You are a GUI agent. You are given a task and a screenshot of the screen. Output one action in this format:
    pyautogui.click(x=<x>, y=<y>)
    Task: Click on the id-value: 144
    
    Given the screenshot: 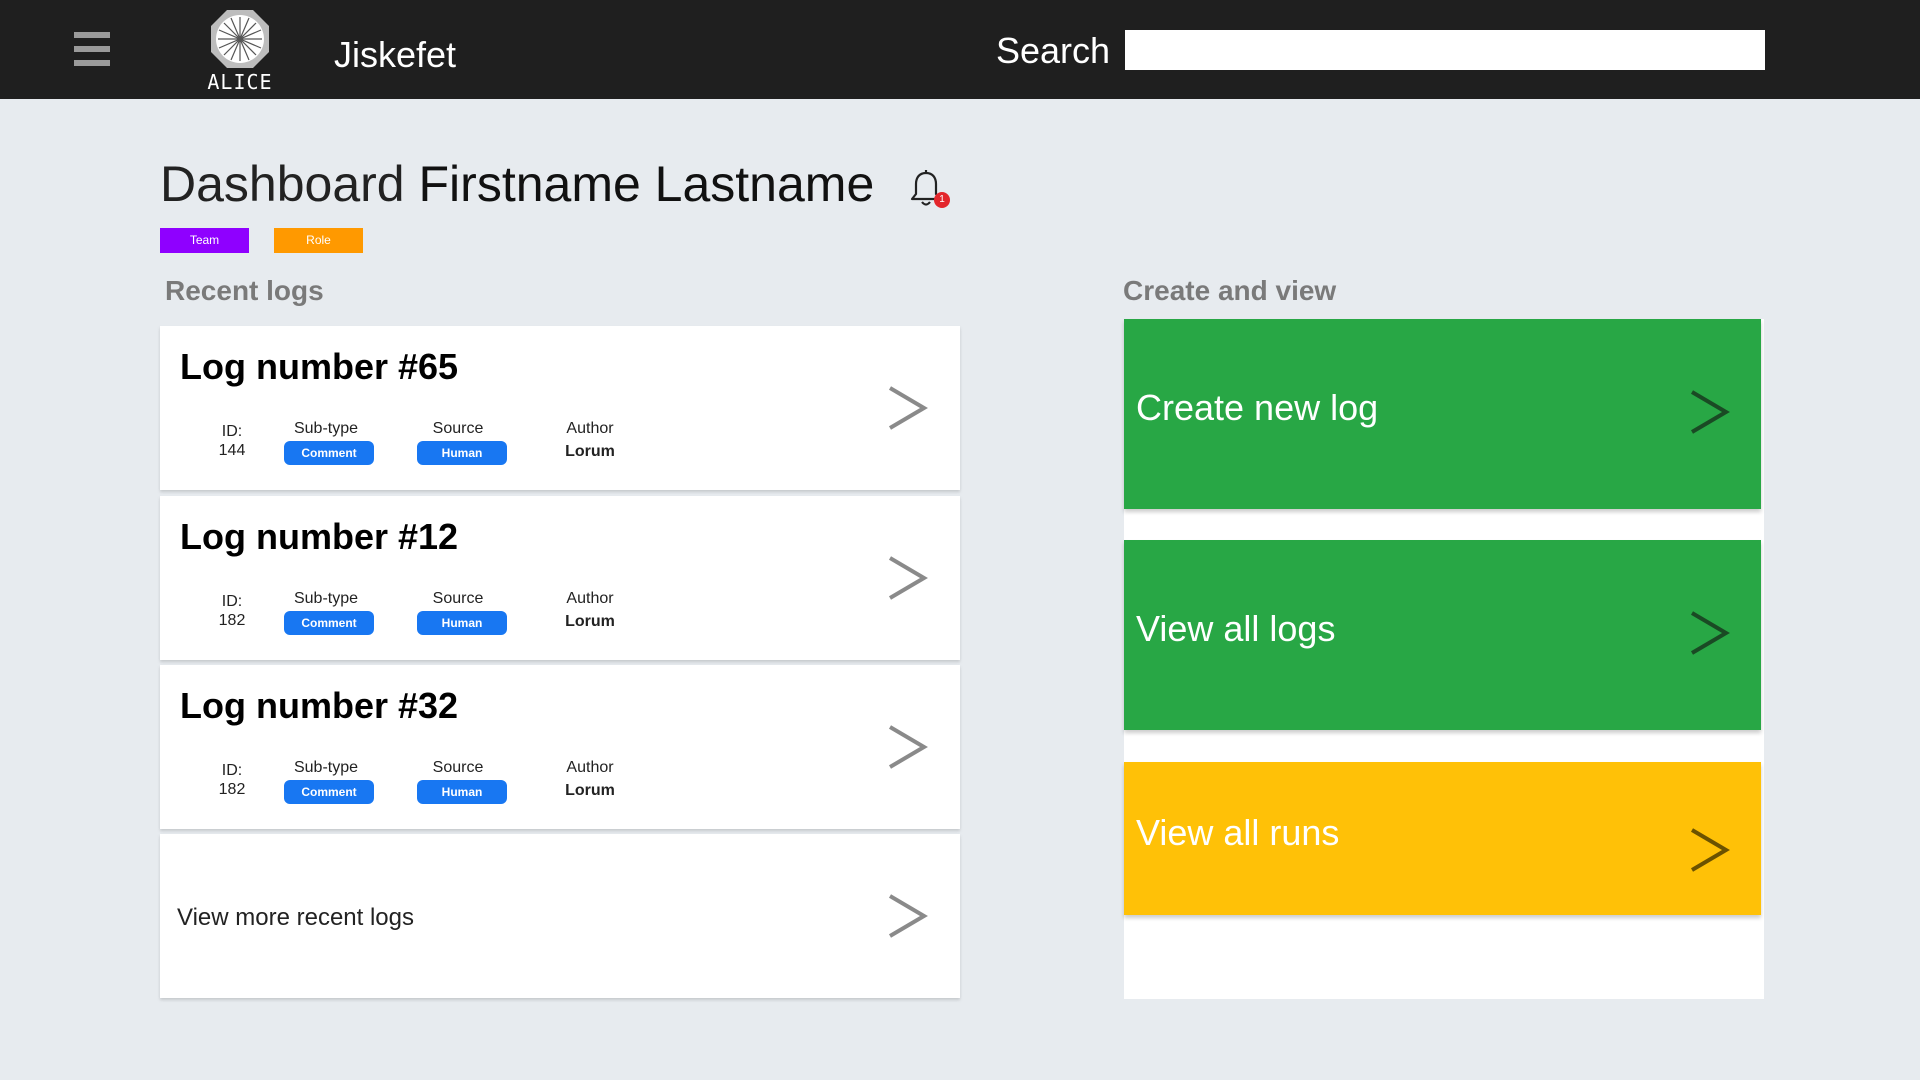 What is the action you would take?
    pyautogui.click(x=232, y=450)
    